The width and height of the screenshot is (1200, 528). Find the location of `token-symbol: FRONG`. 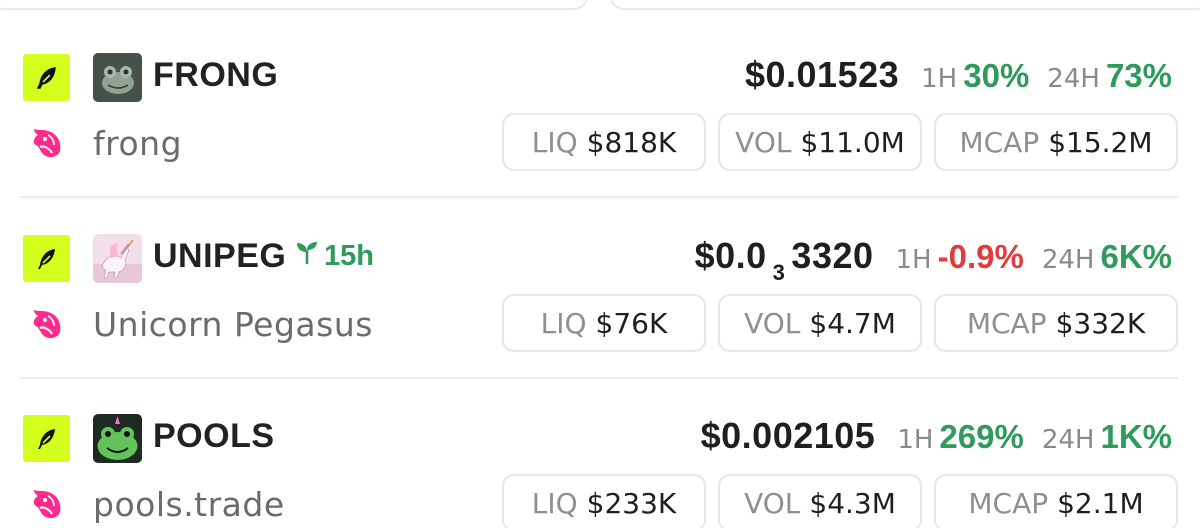

token-symbol: FRONG is located at coordinates (216, 75).